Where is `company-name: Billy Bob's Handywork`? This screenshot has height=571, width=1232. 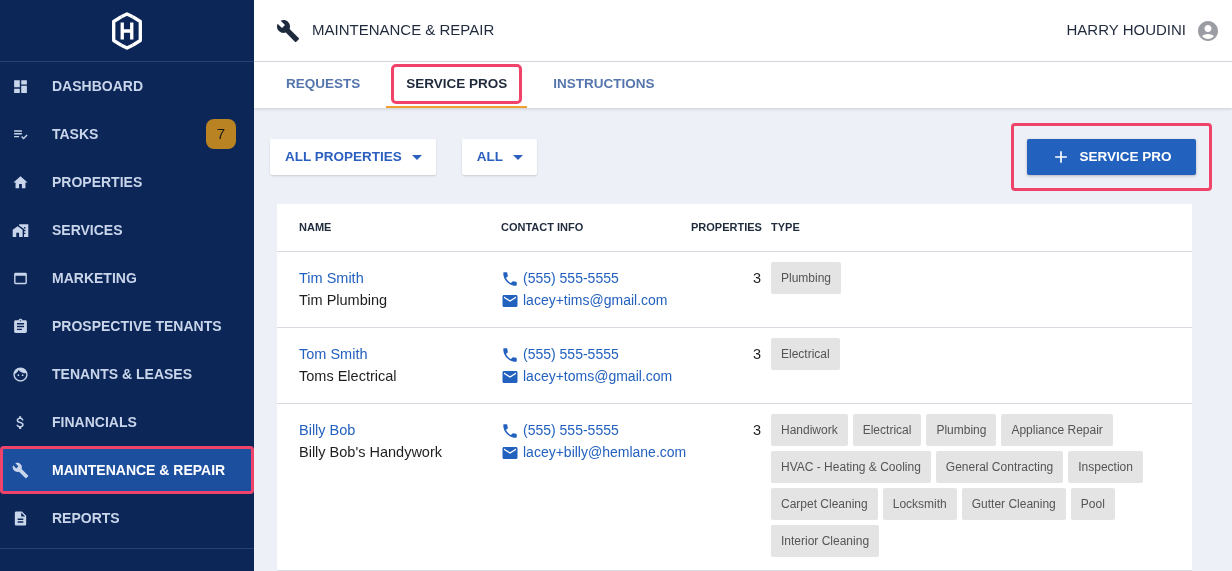 company-name: Billy Bob's Handywork is located at coordinates (371, 452).